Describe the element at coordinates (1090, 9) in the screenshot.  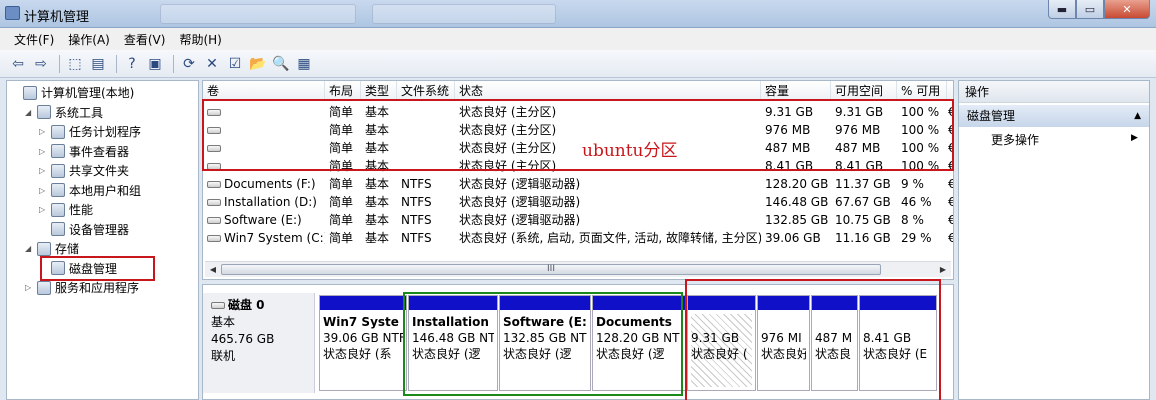
I see `maximize-button: ▭` at that location.